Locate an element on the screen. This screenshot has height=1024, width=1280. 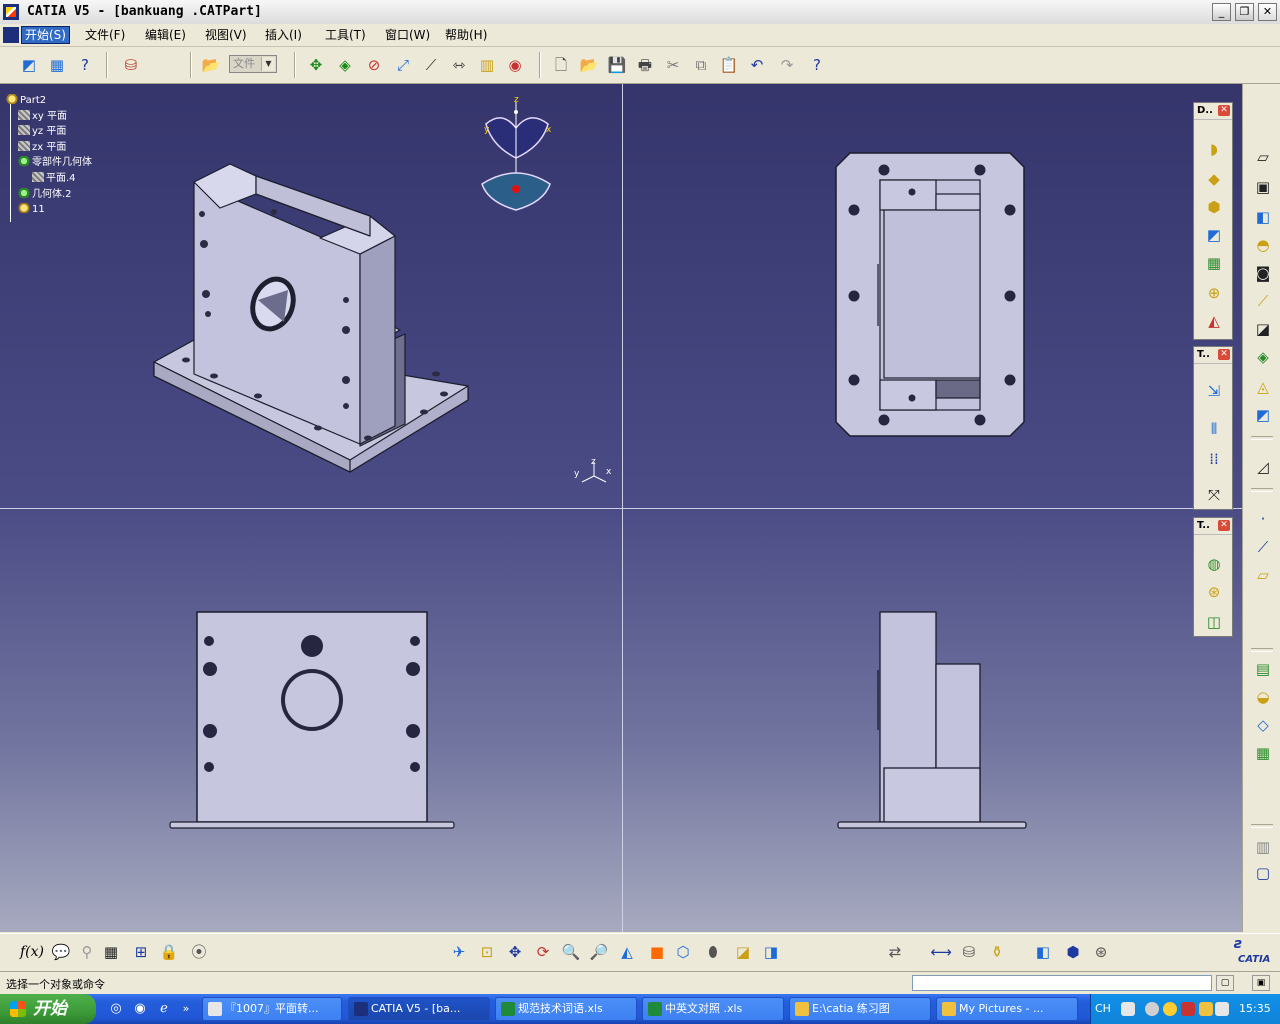
pan-icon: ✥ is located at coordinates (316, 65).